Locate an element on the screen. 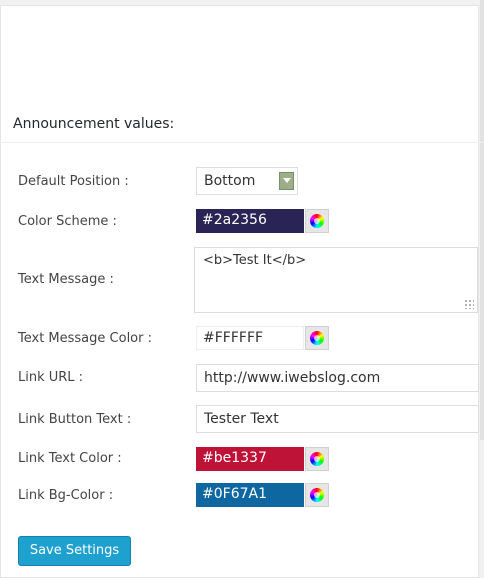 This screenshot has height=578, width=484. section-title: Announcement values: is located at coordinates (94, 124).